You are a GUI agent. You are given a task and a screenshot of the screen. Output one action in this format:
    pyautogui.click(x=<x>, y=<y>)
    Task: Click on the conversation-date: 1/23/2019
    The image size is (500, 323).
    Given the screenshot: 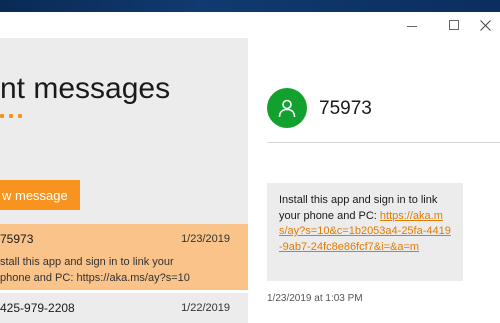 What is the action you would take?
    pyautogui.click(x=205, y=239)
    